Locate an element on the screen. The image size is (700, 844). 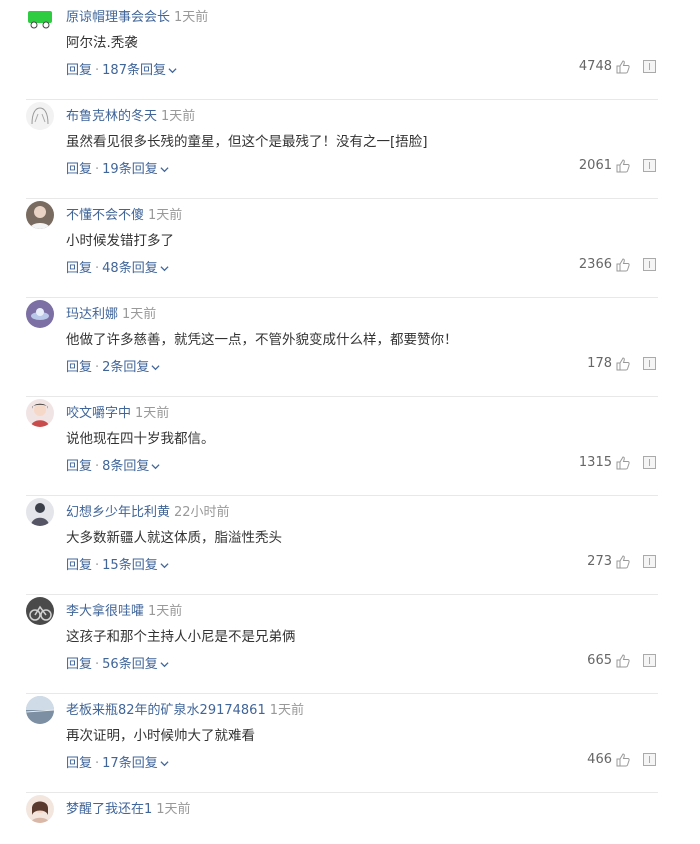
like-control: 466 is located at coordinates (608, 759).